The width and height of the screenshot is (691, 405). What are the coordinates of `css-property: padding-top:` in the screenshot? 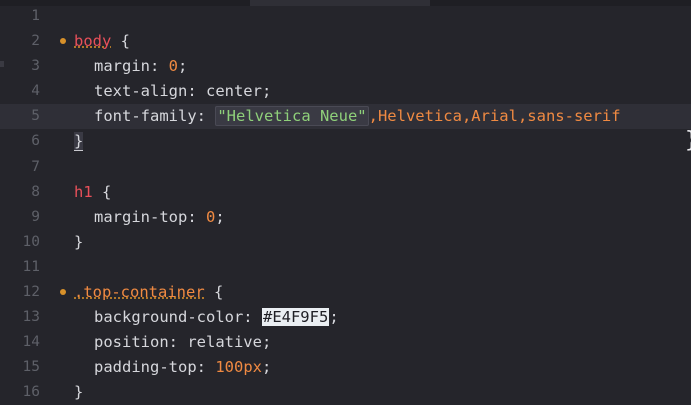 It's located at (155, 367).